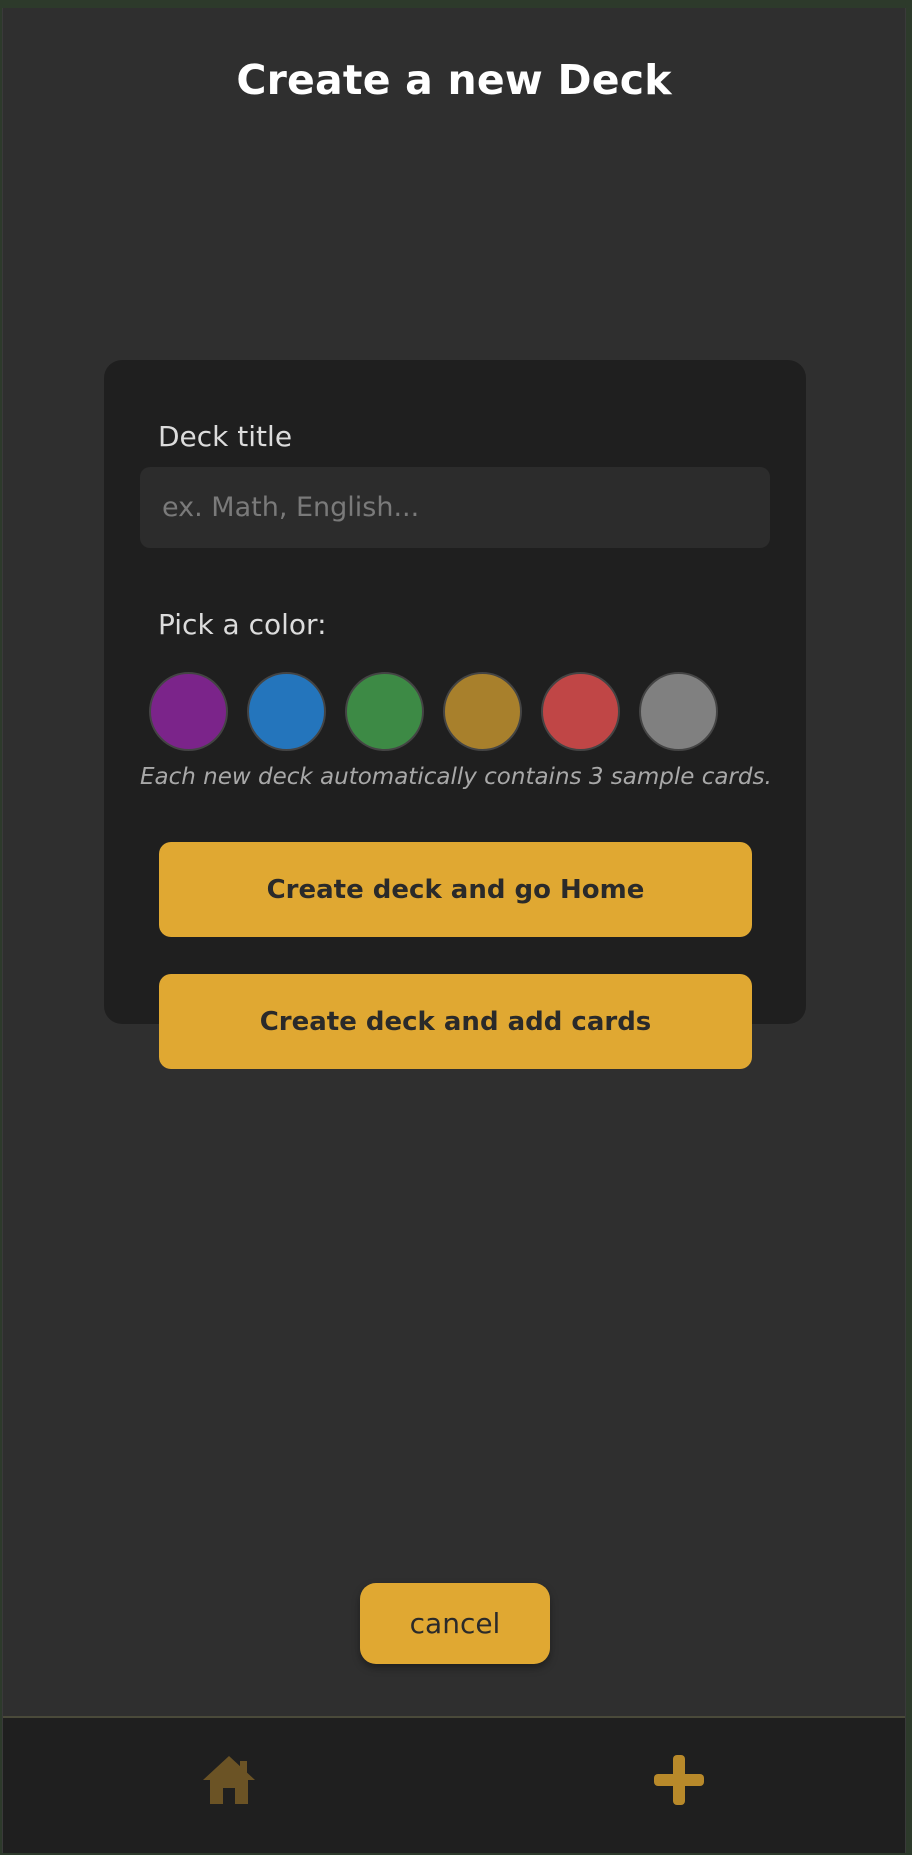  What do you see at coordinates (454, 80) in the screenshot?
I see `page-title: Create a new Deck` at bounding box center [454, 80].